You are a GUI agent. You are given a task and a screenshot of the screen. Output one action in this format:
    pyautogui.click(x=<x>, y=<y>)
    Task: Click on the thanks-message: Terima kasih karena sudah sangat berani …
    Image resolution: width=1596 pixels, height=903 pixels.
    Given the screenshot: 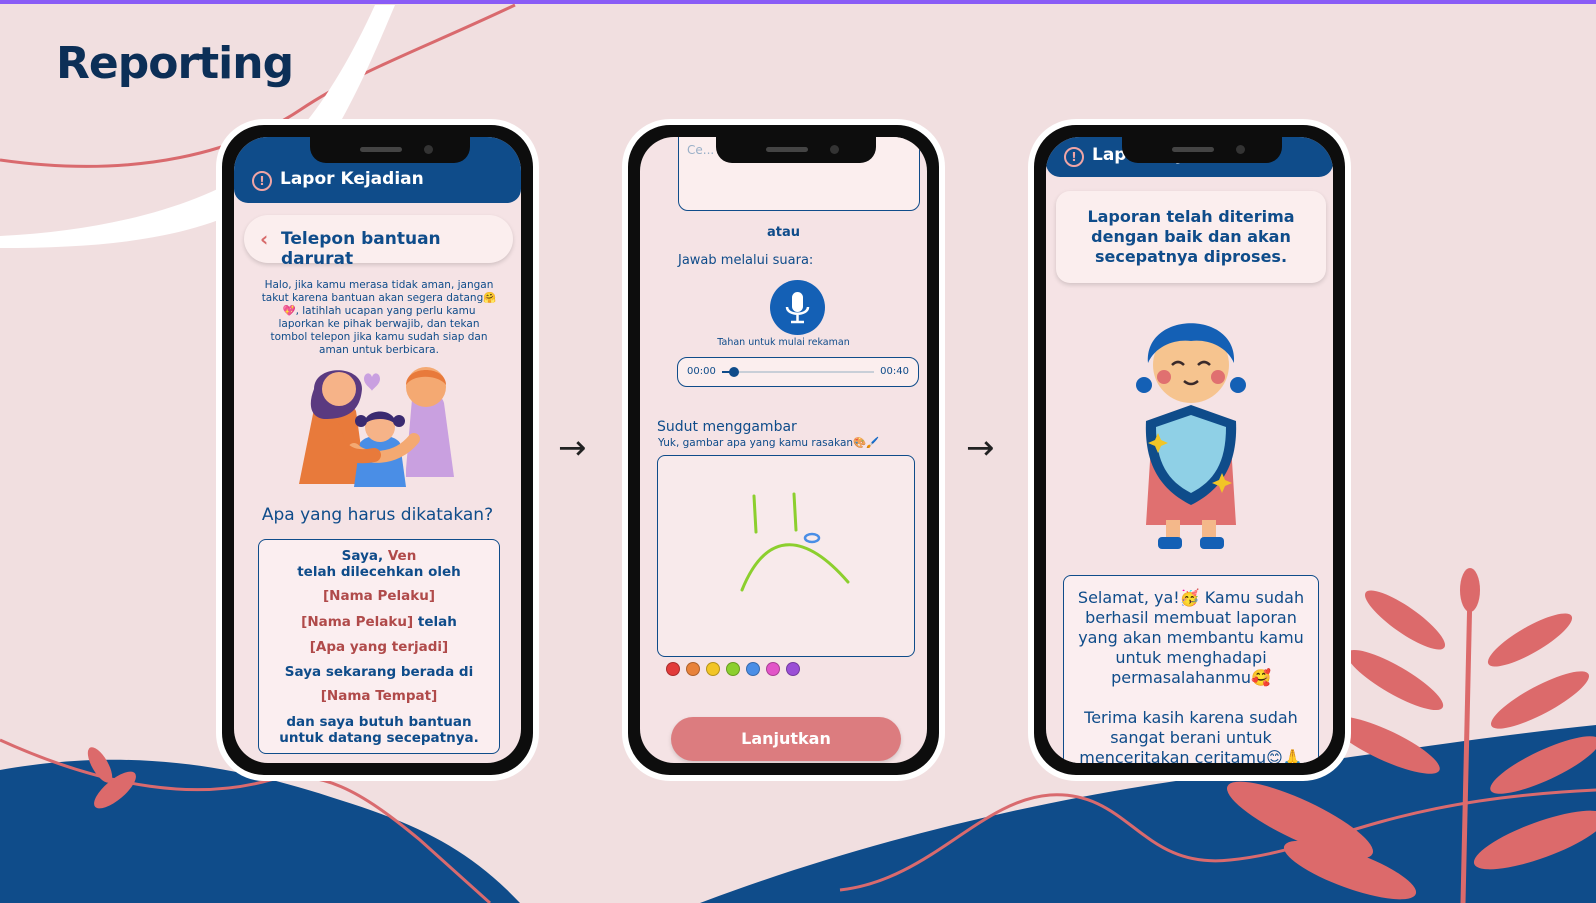 What is the action you would take?
    pyautogui.click(x=1191, y=735)
    